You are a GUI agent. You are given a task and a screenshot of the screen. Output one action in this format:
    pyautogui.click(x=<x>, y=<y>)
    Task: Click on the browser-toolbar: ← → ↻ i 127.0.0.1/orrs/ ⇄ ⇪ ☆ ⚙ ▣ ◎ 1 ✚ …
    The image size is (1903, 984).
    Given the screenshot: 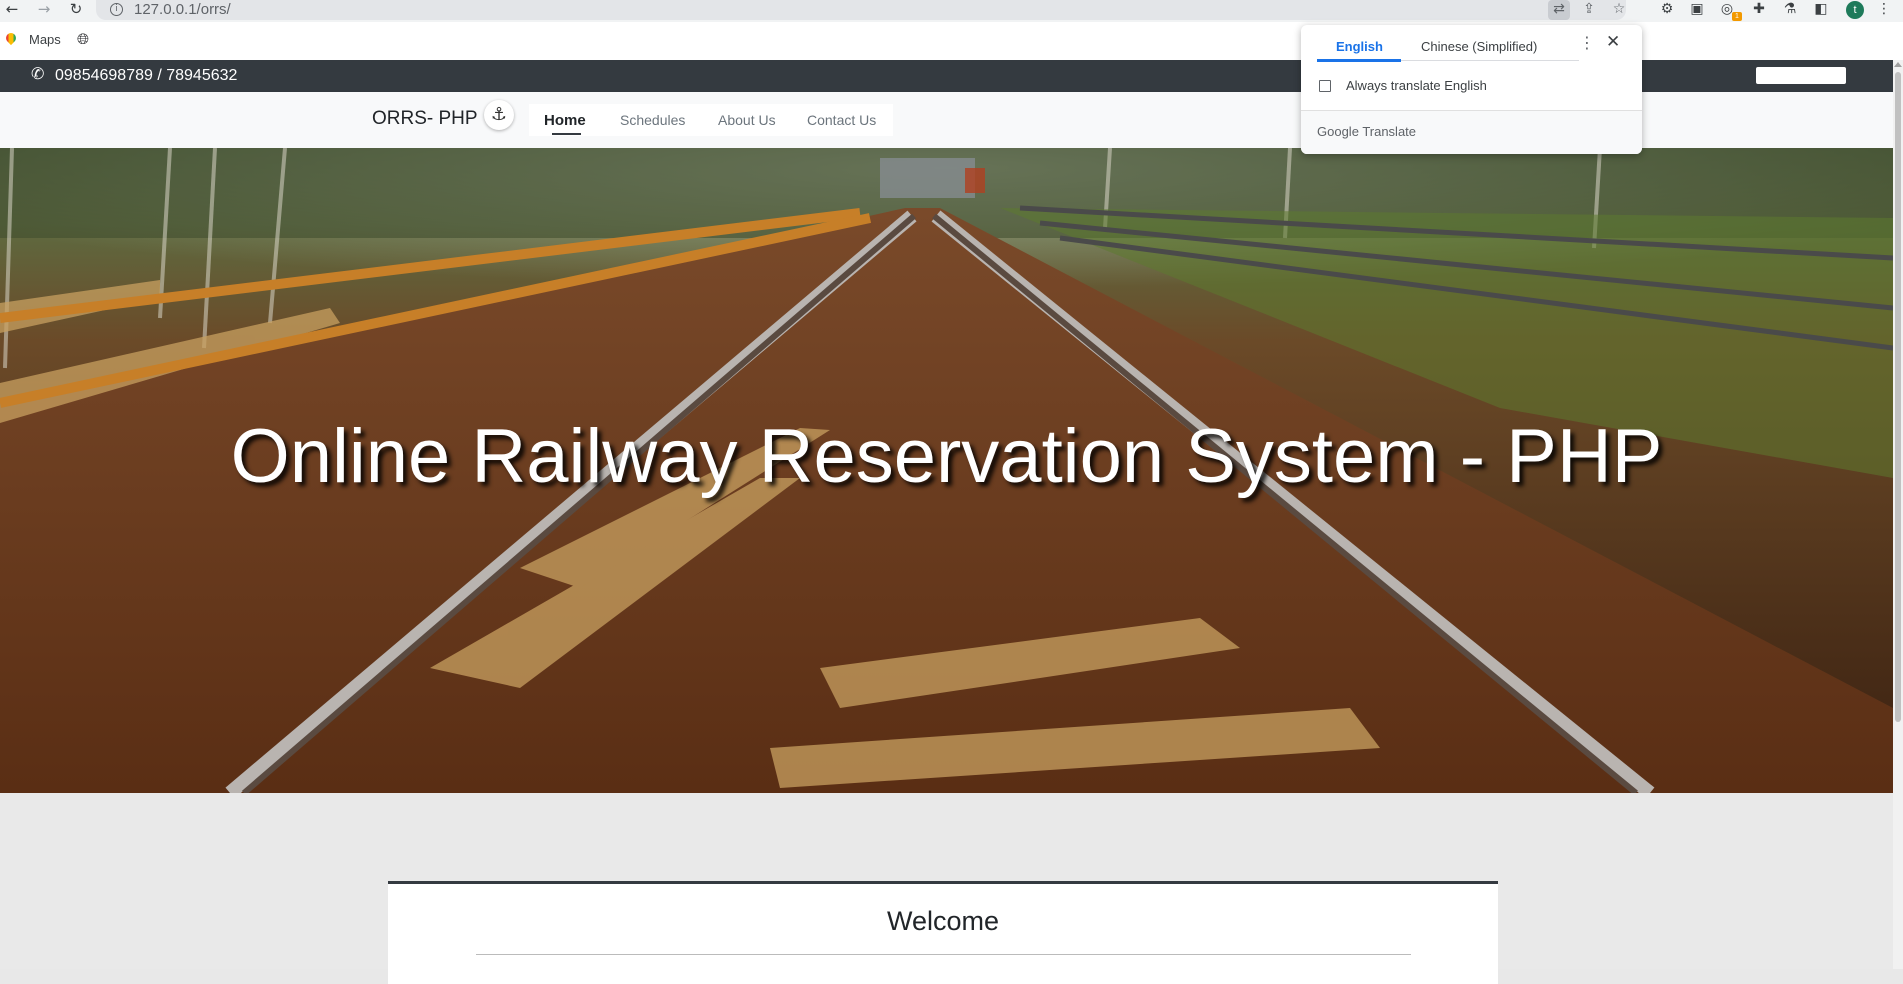 What is the action you would take?
    pyautogui.click(x=951, y=11)
    